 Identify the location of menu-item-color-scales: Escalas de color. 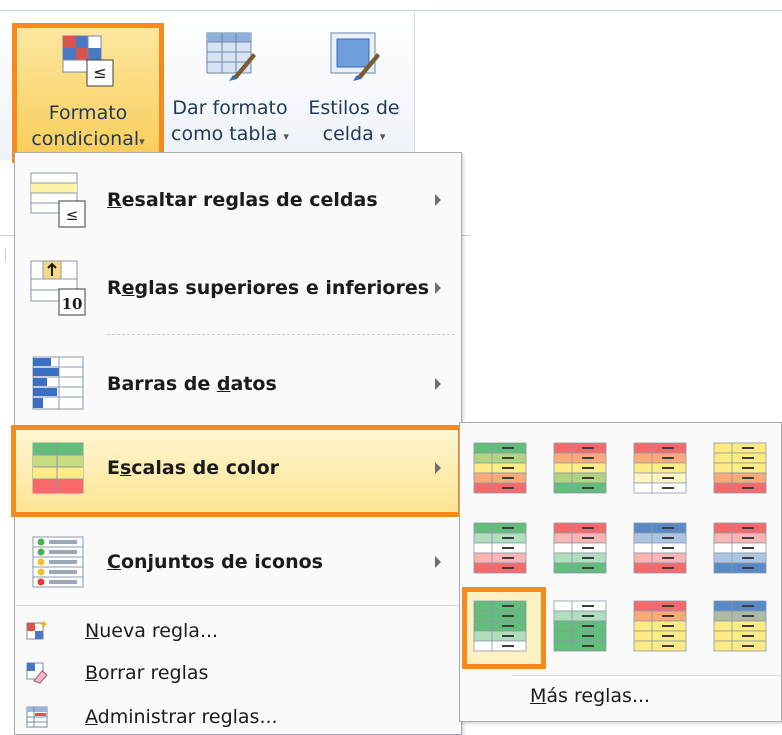
(238, 468).